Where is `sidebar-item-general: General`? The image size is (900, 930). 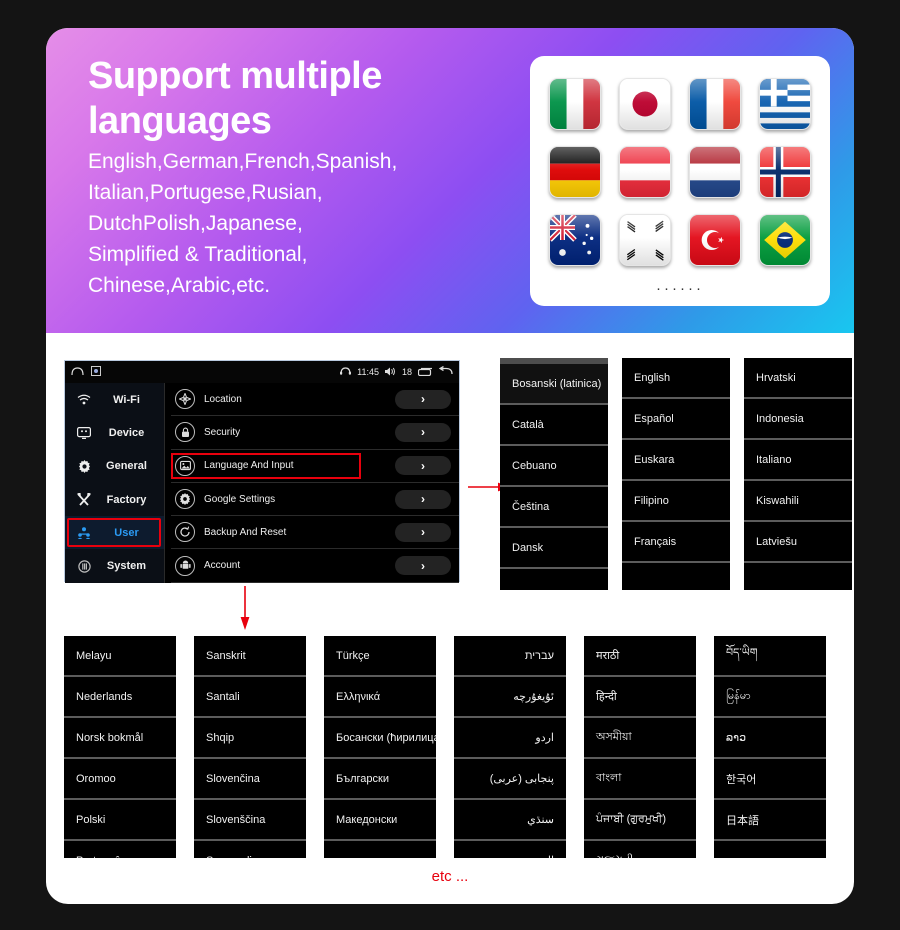 sidebar-item-general: General is located at coordinates (114, 466).